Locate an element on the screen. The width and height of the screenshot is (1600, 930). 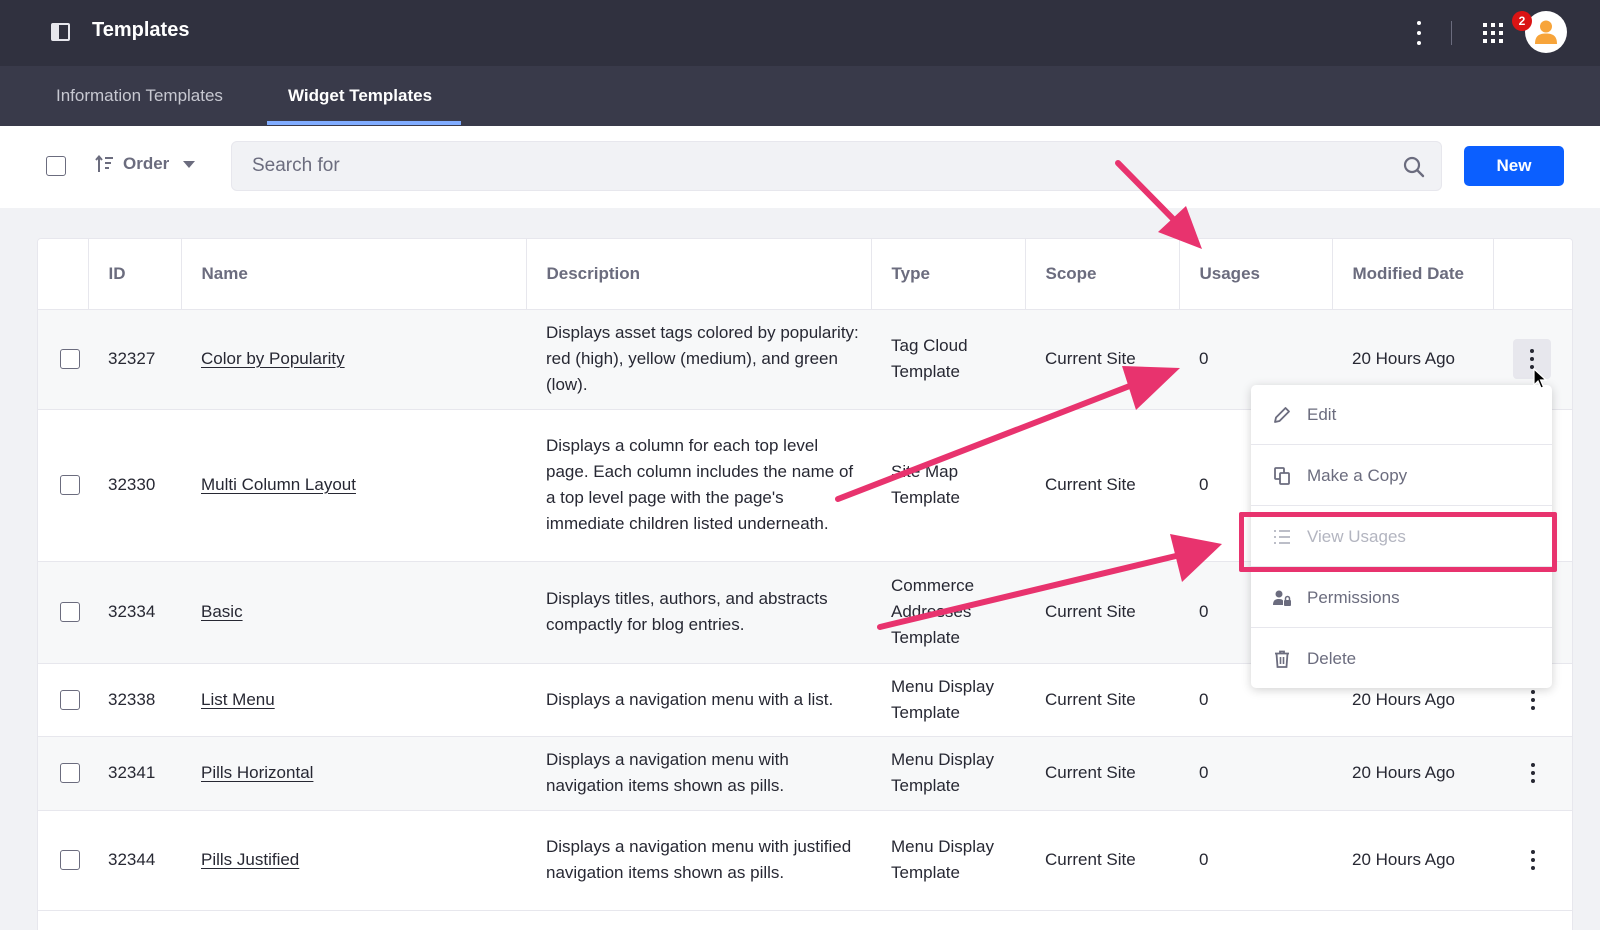
cell-description: Displays a navigation menu with a list. is located at coordinates (698, 700).